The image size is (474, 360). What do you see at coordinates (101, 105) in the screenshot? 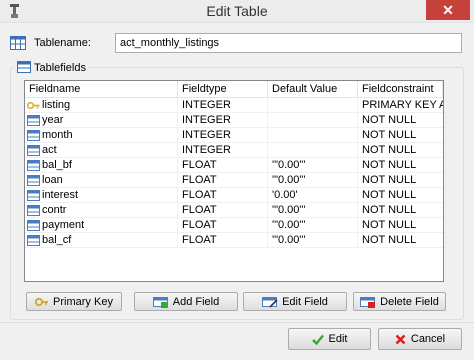
I see `cell-fieldname: listing` at bounding box center [101, 105].